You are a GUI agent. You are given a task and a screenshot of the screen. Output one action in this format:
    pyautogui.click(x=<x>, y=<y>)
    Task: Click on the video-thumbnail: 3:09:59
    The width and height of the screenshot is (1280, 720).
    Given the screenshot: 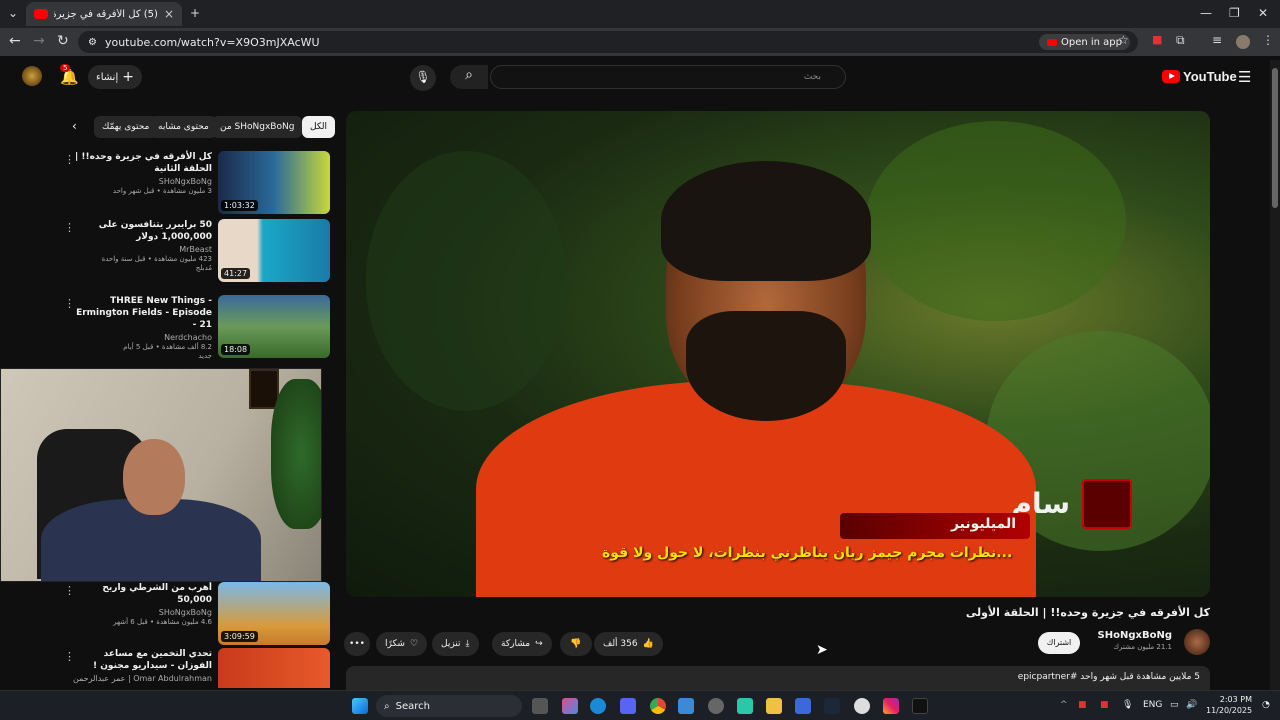 What is the action you would take?
    pyautogui.click(x=274, y=613)
    